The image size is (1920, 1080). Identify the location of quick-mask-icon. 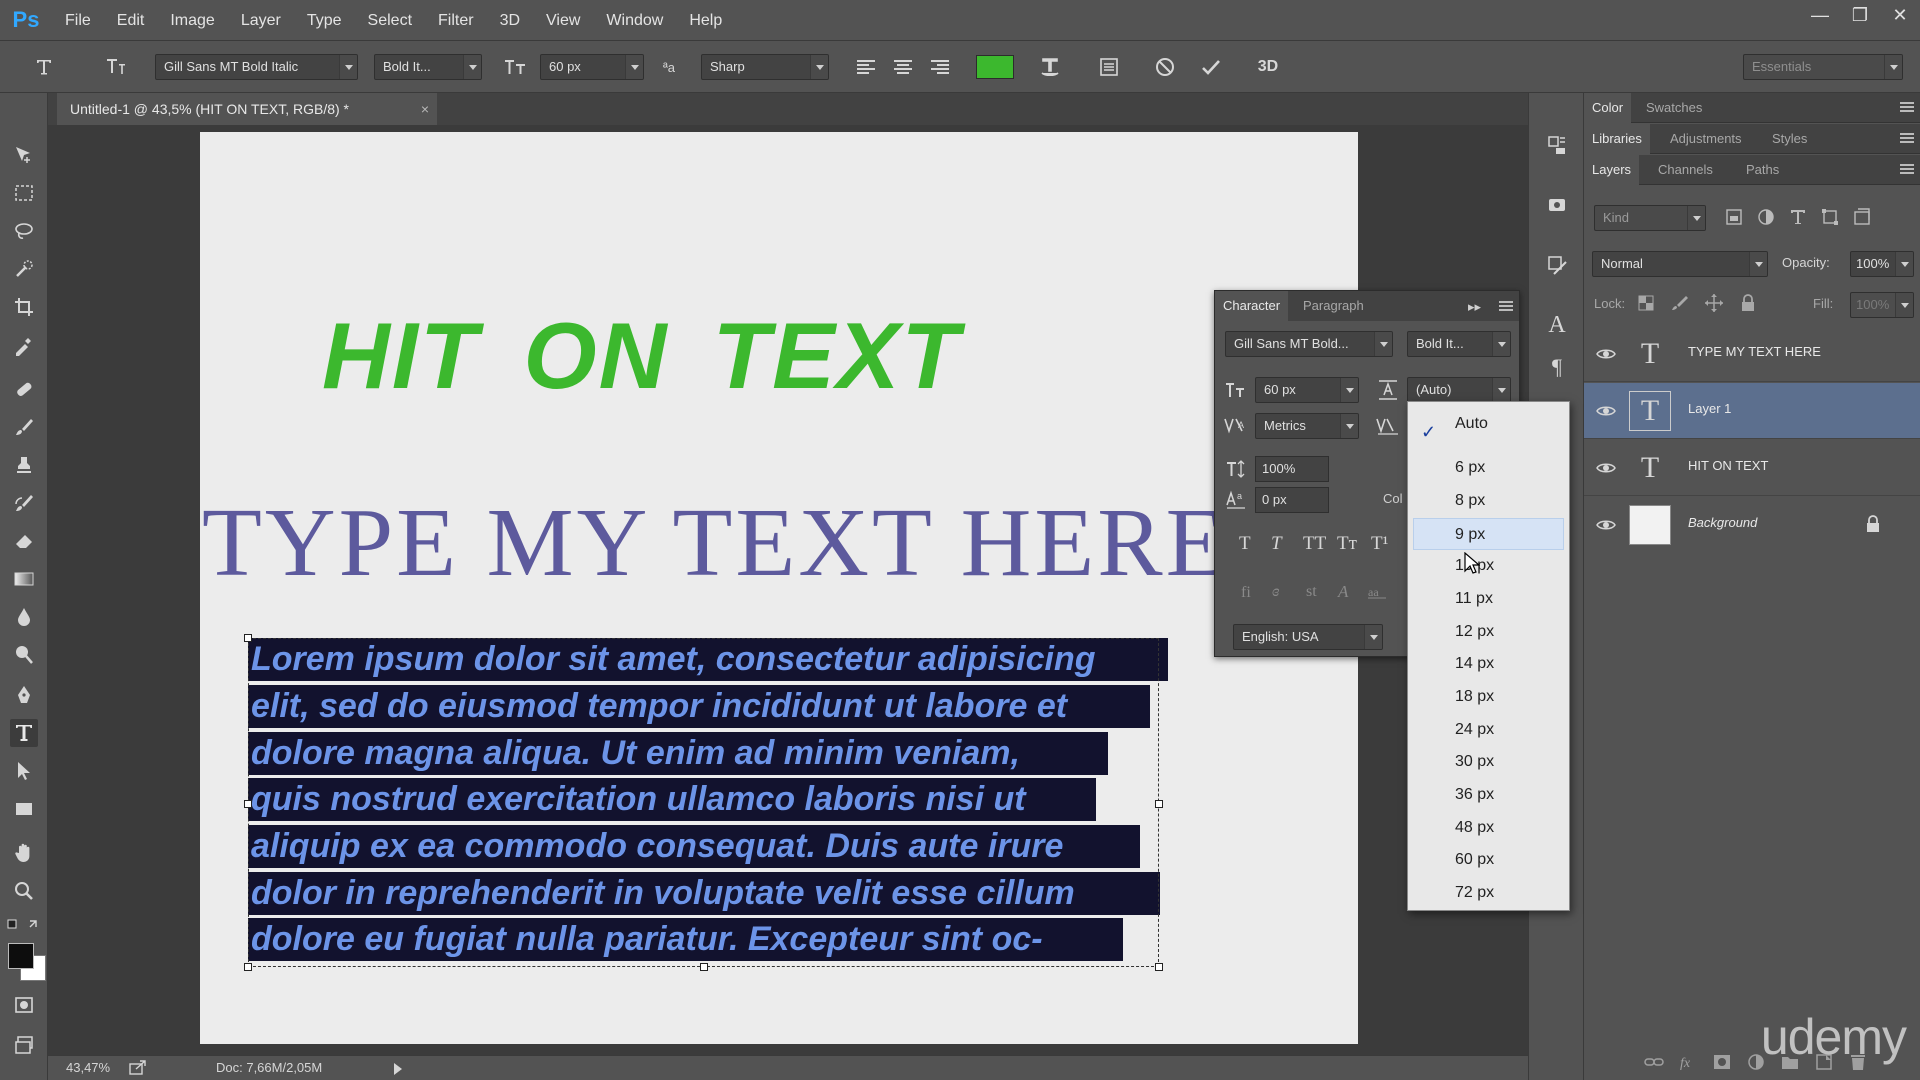
(24, 1005).